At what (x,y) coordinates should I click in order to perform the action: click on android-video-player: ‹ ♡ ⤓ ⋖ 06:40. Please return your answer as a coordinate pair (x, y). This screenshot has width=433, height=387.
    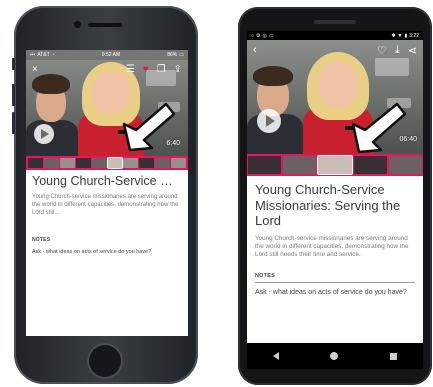
    Looking at the image, I should click on (335, 97).